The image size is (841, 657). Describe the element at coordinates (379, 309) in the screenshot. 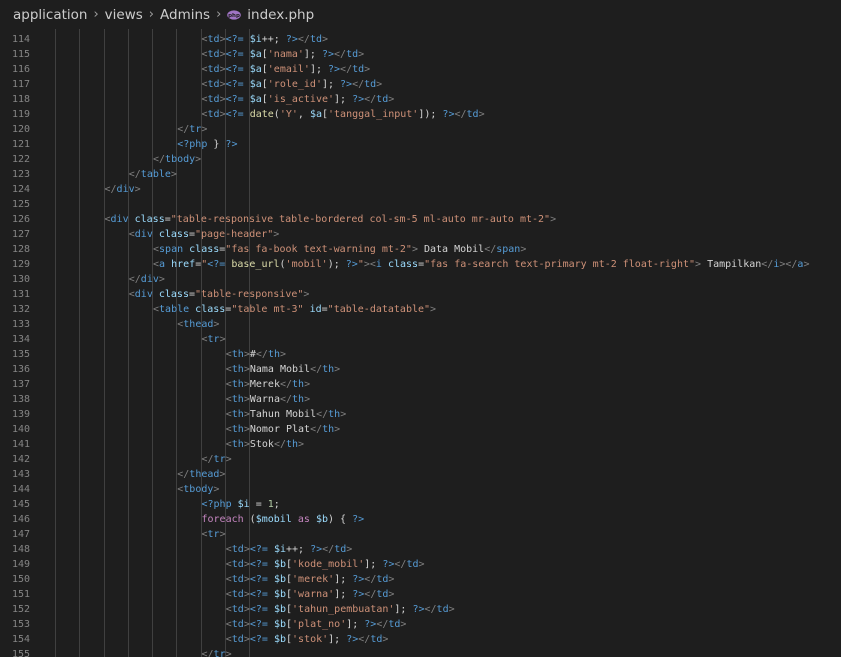

I see `code-token: "table-datatable"` at that location.